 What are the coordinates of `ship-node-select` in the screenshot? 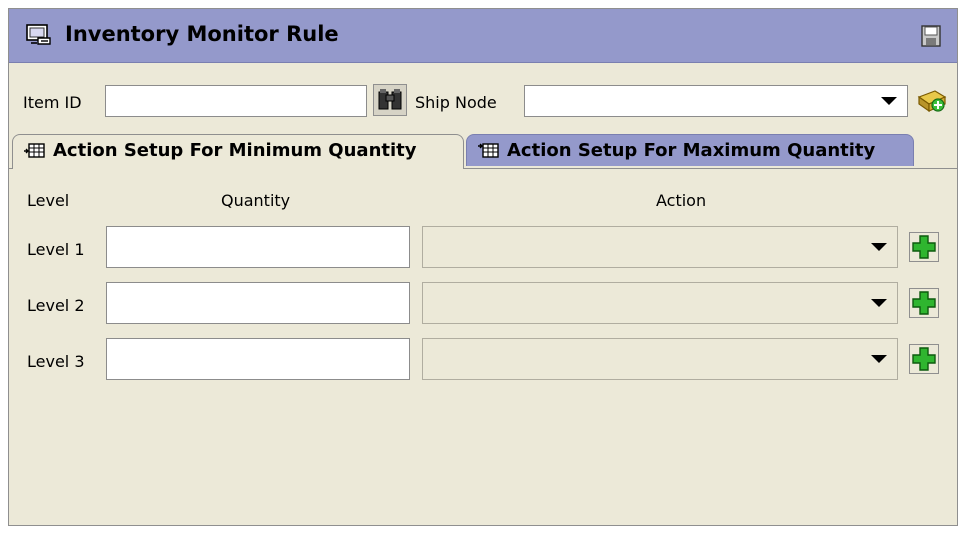 It's located at (716, 101).